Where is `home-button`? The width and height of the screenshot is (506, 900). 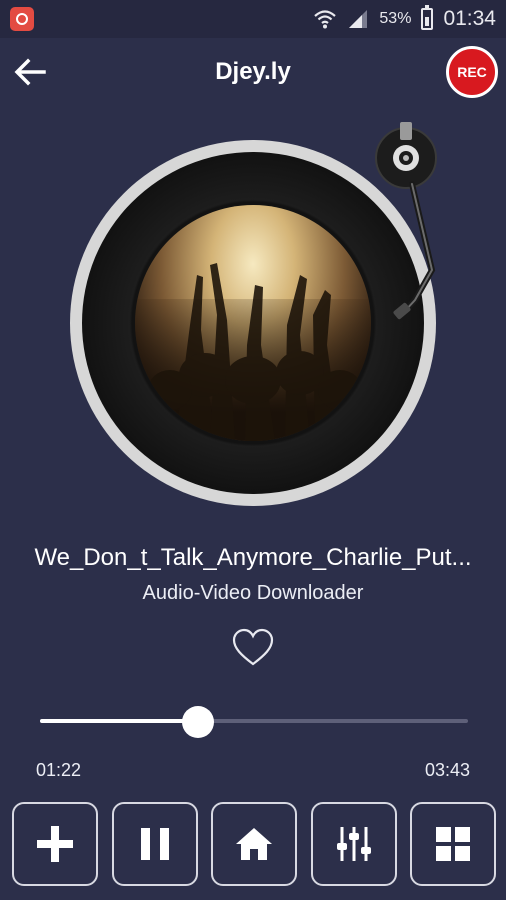
home-button is located at coordinates (254, 844).